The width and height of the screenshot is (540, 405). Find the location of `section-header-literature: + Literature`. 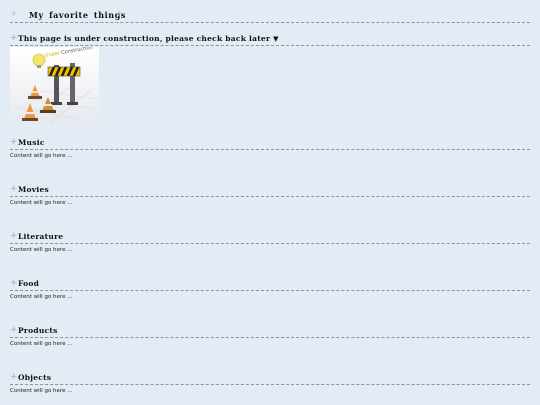

section-header-literature: + Literature is located at coordinates (270, 237).